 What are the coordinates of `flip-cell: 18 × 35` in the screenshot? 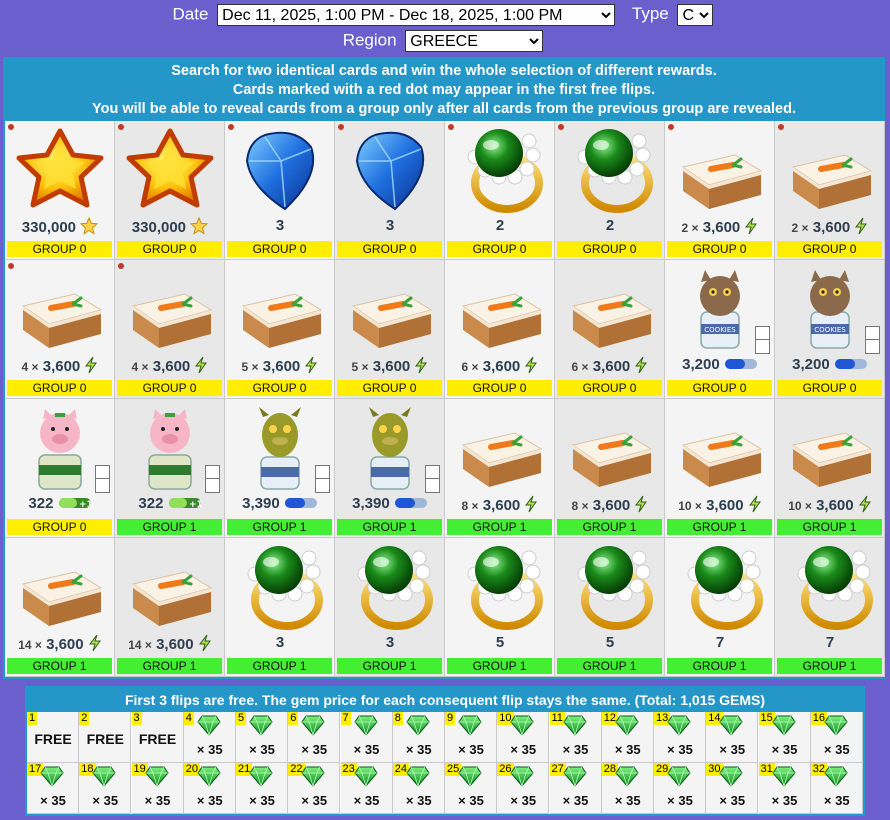 It's located at (105, 788).